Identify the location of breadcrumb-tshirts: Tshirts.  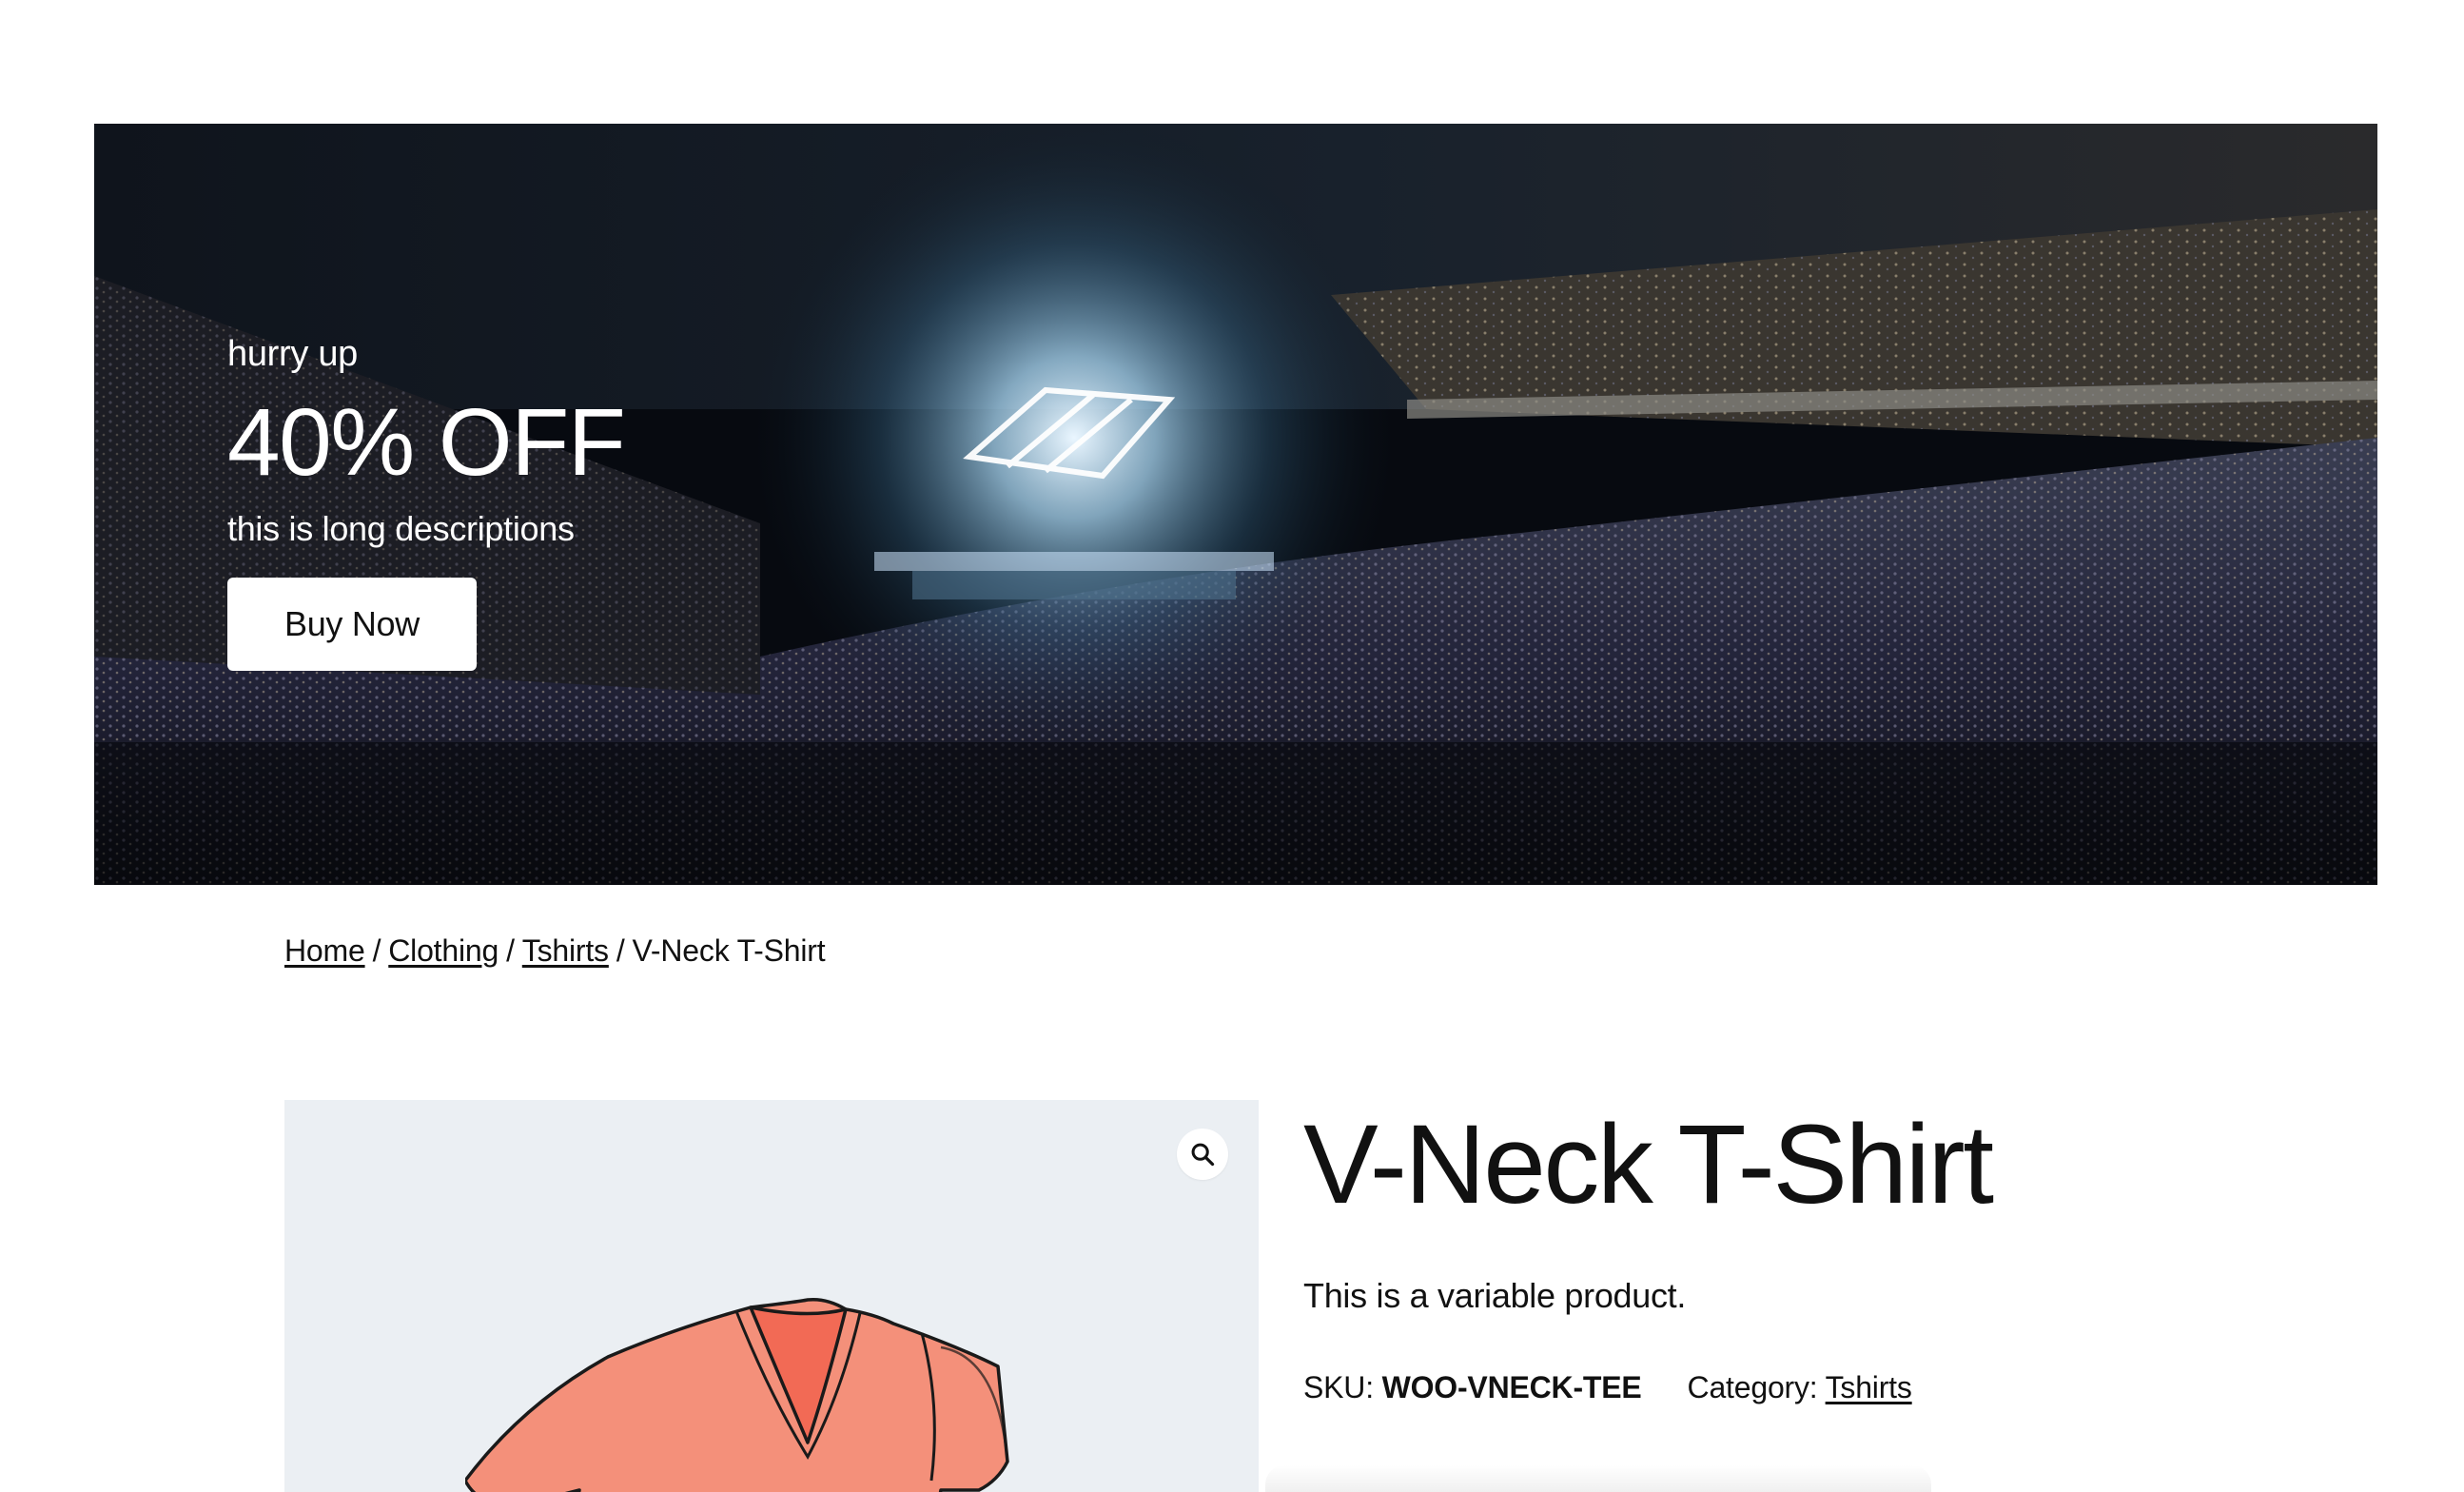
(565, 950).